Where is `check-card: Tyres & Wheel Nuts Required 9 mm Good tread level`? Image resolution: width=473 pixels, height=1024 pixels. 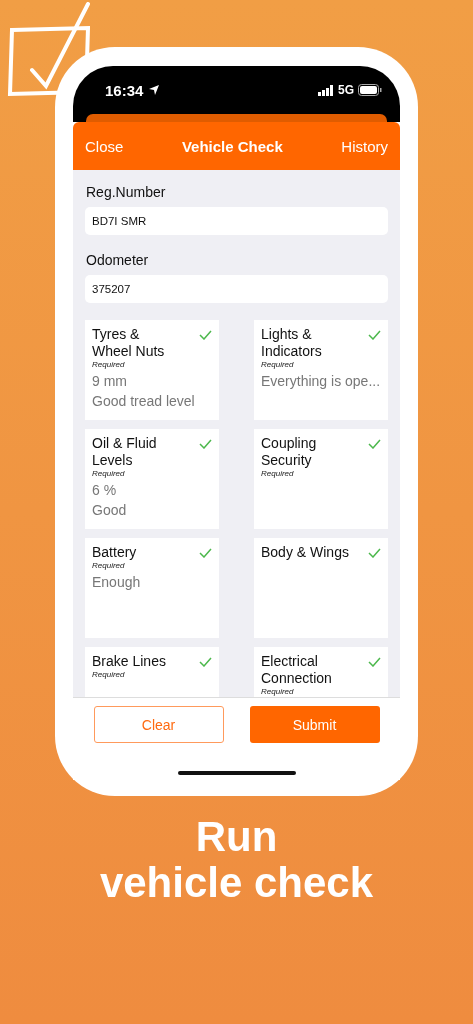
check-card: Tyres & Wheel Nuts Required 9 mm Good tread level is located at coordinates (152, 370).